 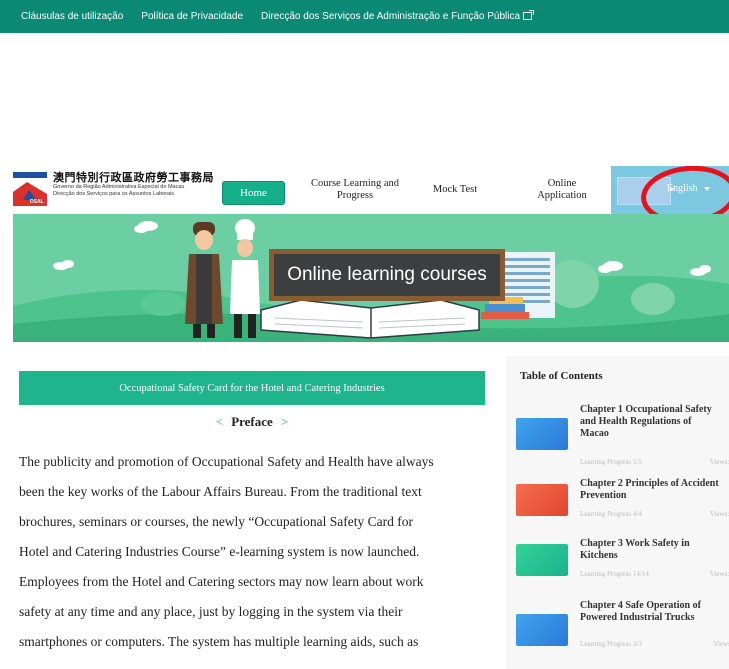 I want to click on nav-online-application-line1: Online, so click(x=562, y=183).